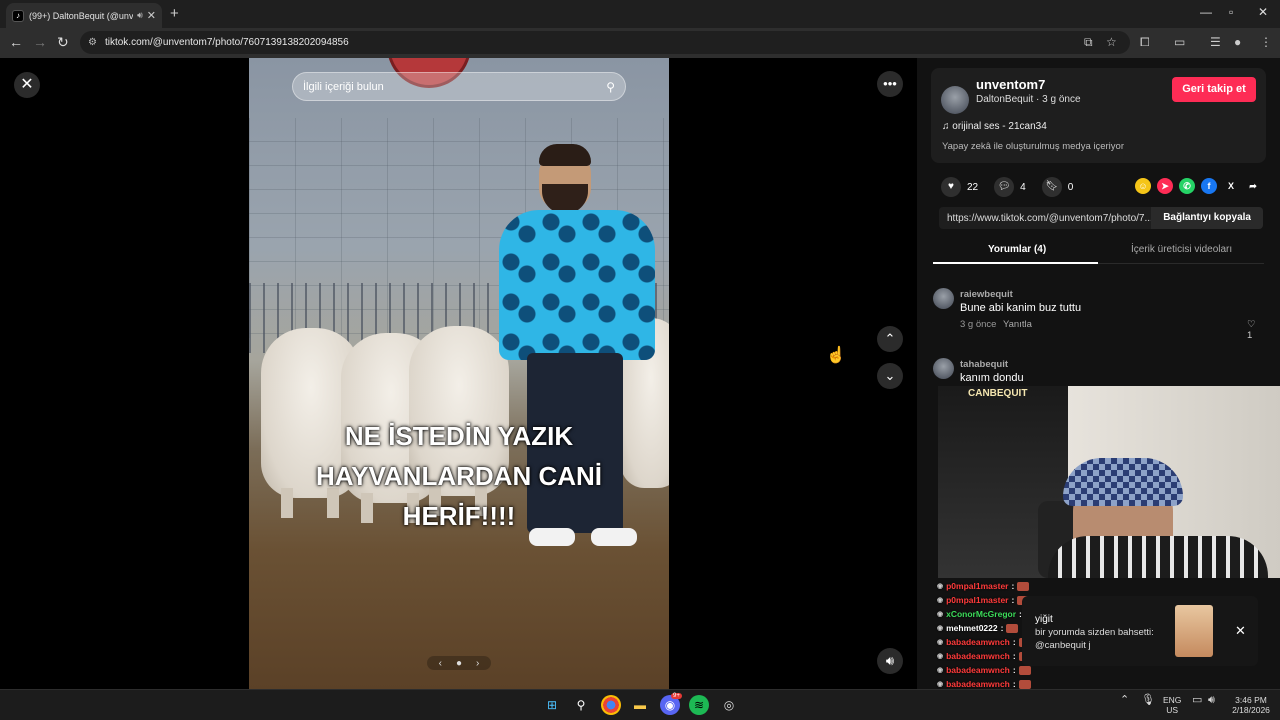 The image size is (1280, 720). I want to click on caption-line: HAYVANLARDAN CANİ, so click(458, 476).